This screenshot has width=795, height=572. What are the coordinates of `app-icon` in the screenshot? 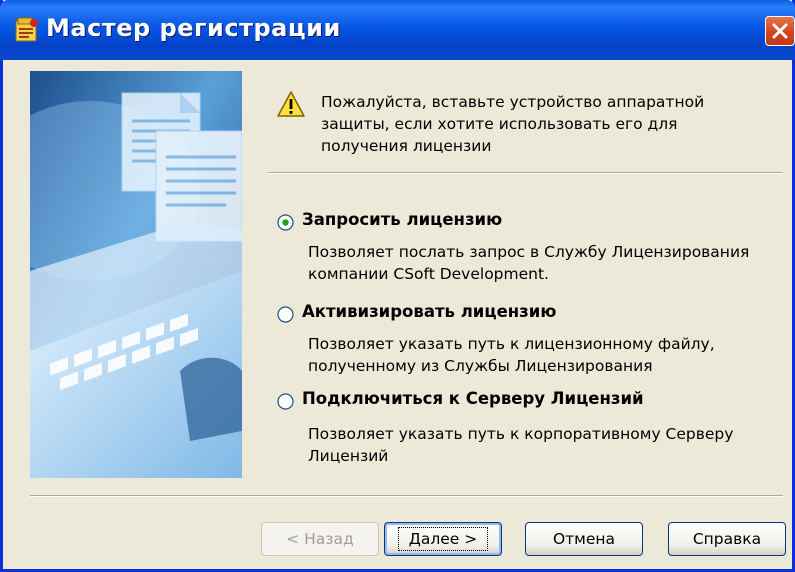 It's located at (26, 29).